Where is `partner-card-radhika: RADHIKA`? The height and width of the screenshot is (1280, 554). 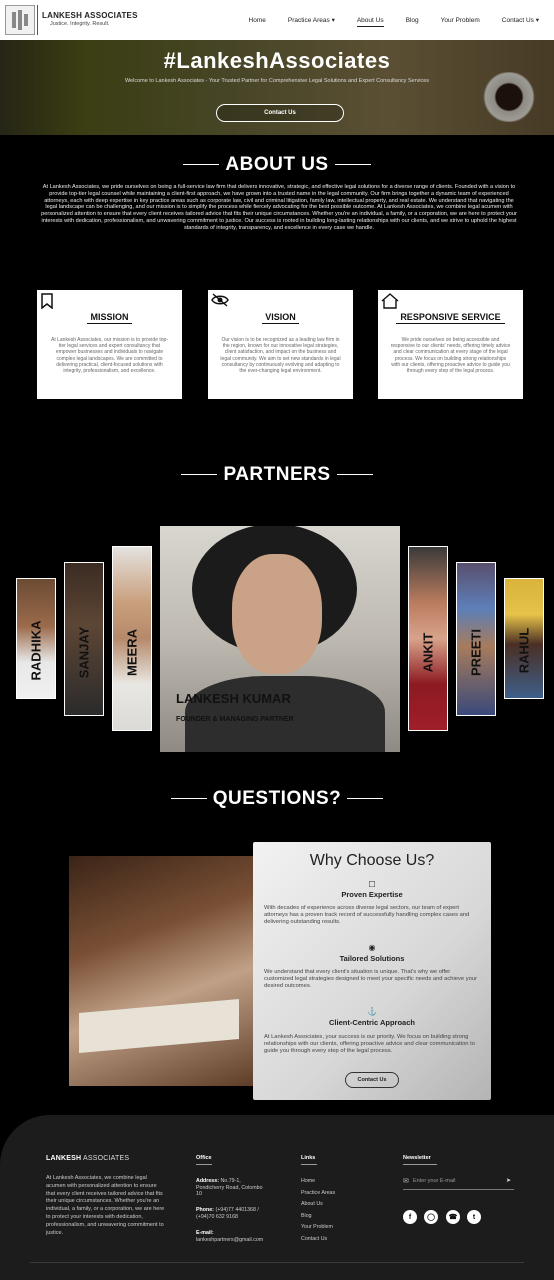 partner-card-radhika: RADHIKA is located at coordinates (36, 638).